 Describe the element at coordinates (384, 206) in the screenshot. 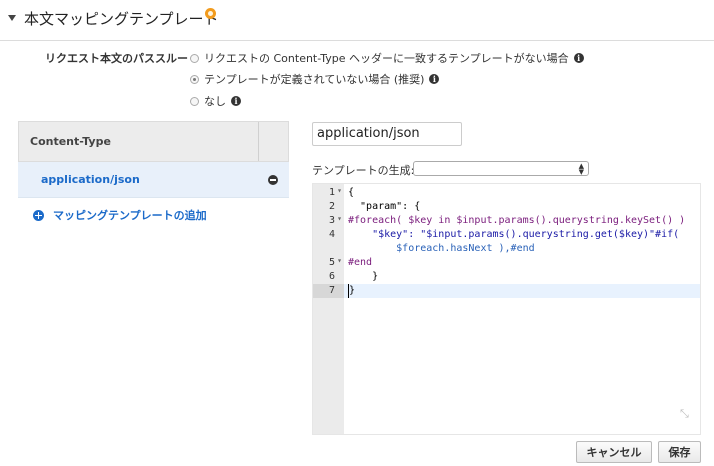

I see `code-line: "param": {` at that location.